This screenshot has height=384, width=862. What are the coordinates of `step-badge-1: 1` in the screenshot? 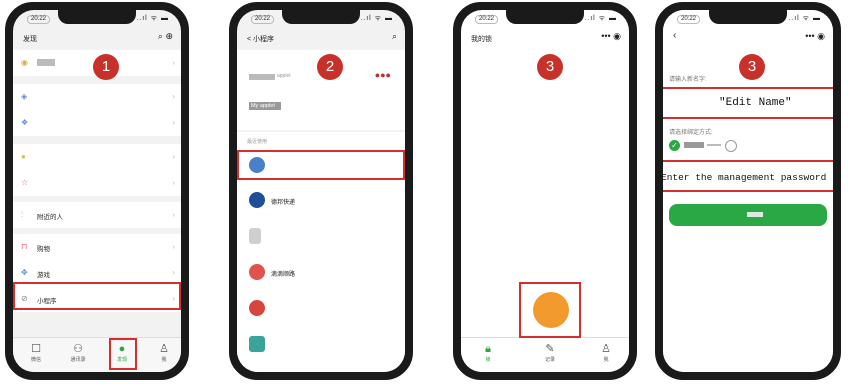 It's located at (106, 67).